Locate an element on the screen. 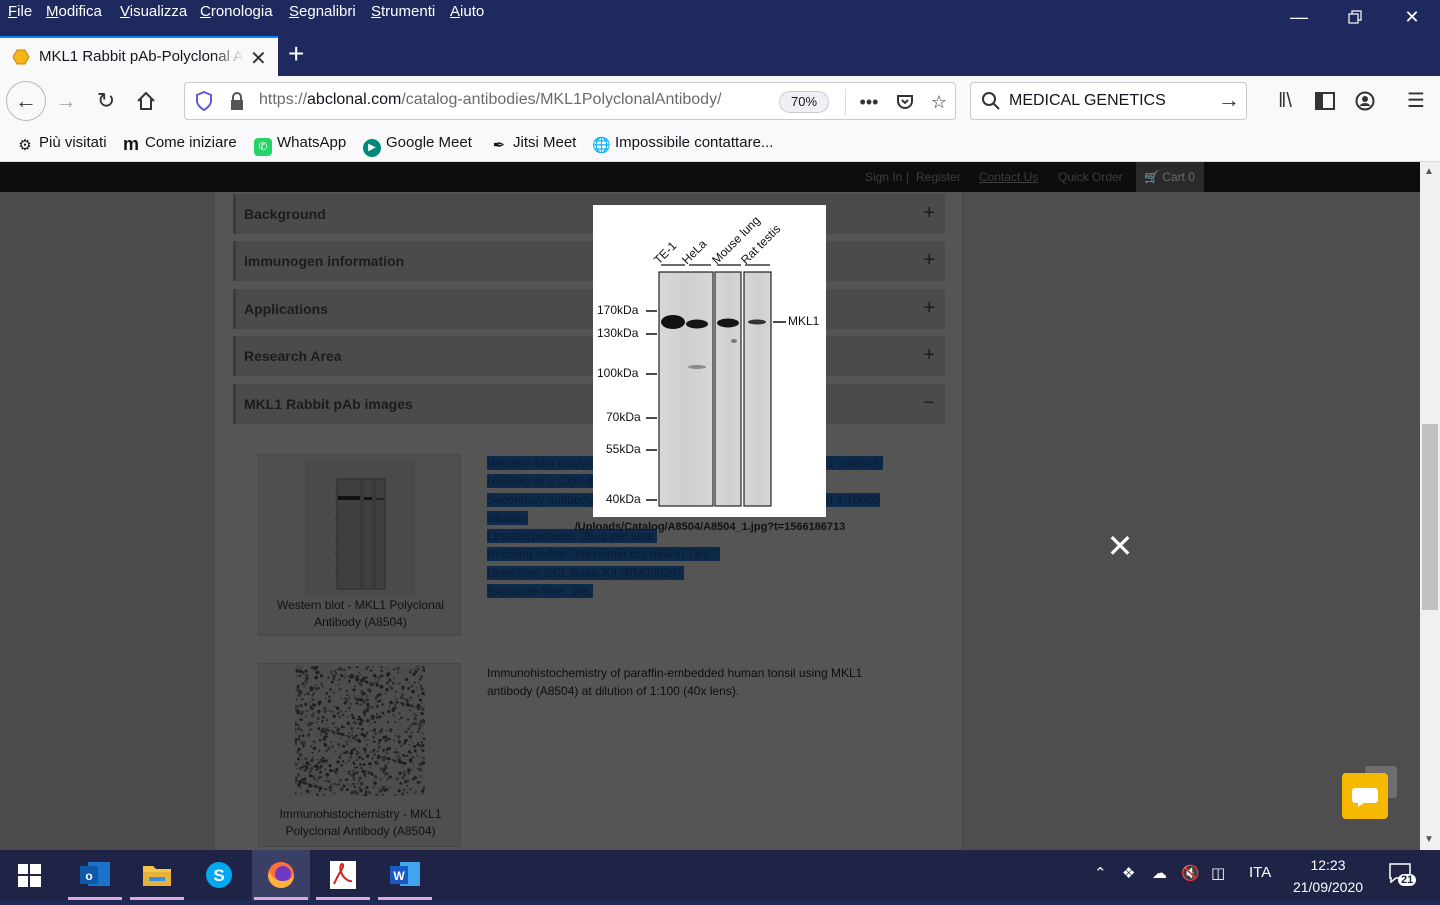 The width and height of the screenshot is (1440, 905). notification-center-icon: 21 is located at coordinates (1403, 877).